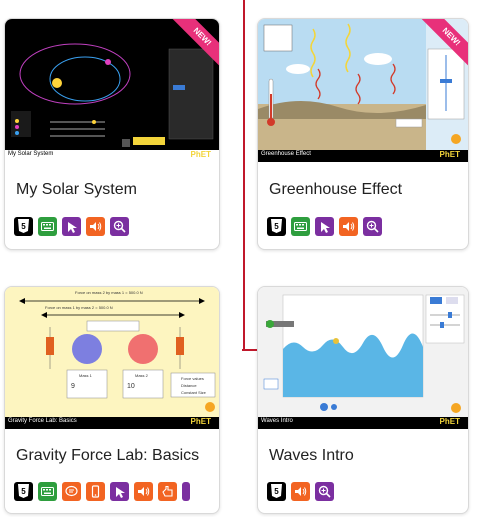  Describe the element at coordinates (189, 385) in the screenshot. I see `option-distance: Distance` at that location.